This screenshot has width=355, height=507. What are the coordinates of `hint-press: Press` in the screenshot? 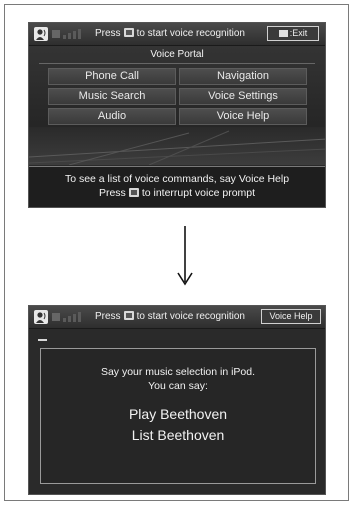 It's located at (112, 193).